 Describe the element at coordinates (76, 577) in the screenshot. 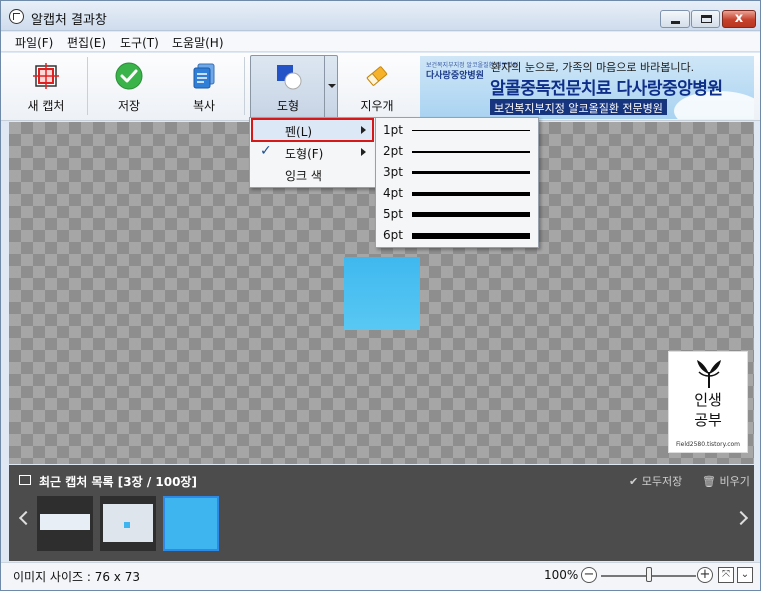

I see `image-size-text: 이미지 사이즈 : 76 x 73` at that location.